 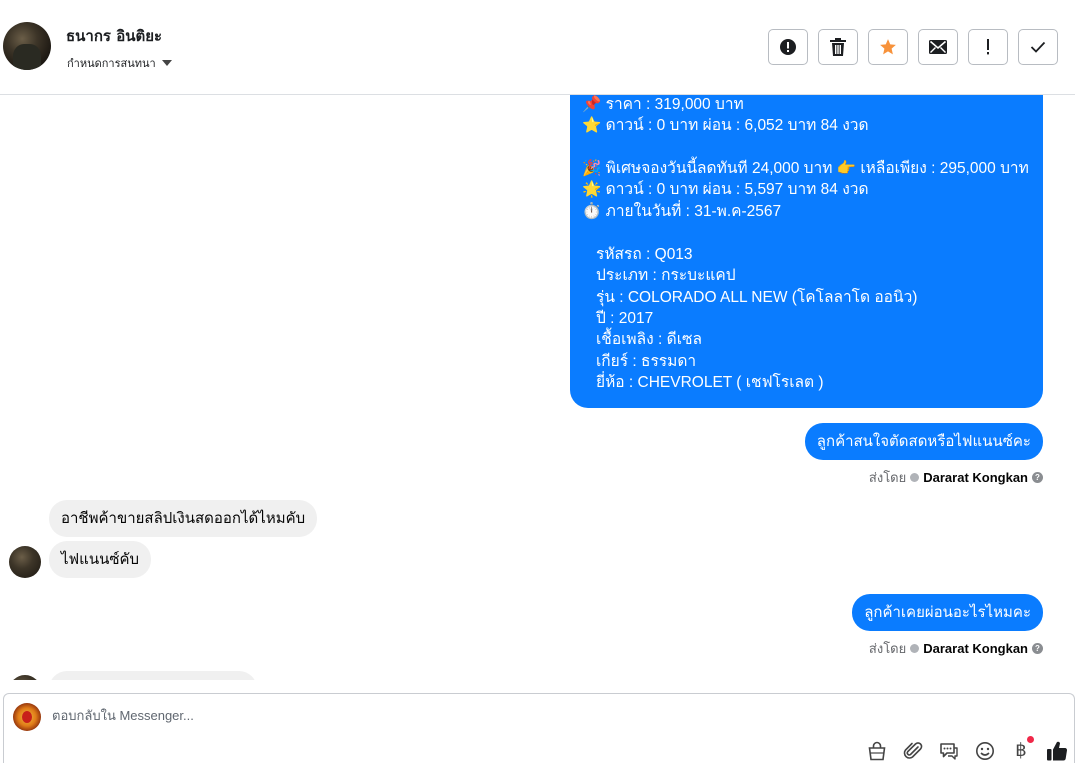 I want to click on outgoing-message: ลูกค้าเคยผ่อนอะไรไหมคะ, so click(x=947, y=612).